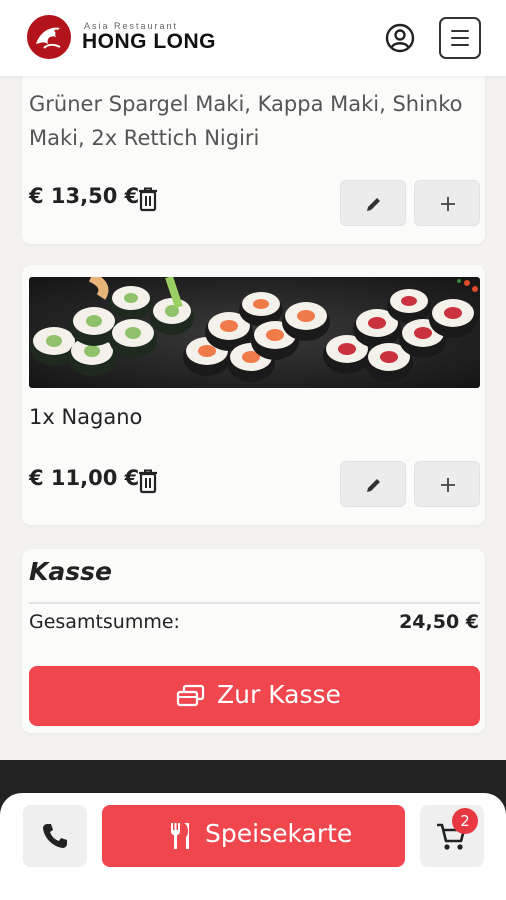  Describe the element at coordinates (254, 603) in the screenshot. I see `divider` at that location.